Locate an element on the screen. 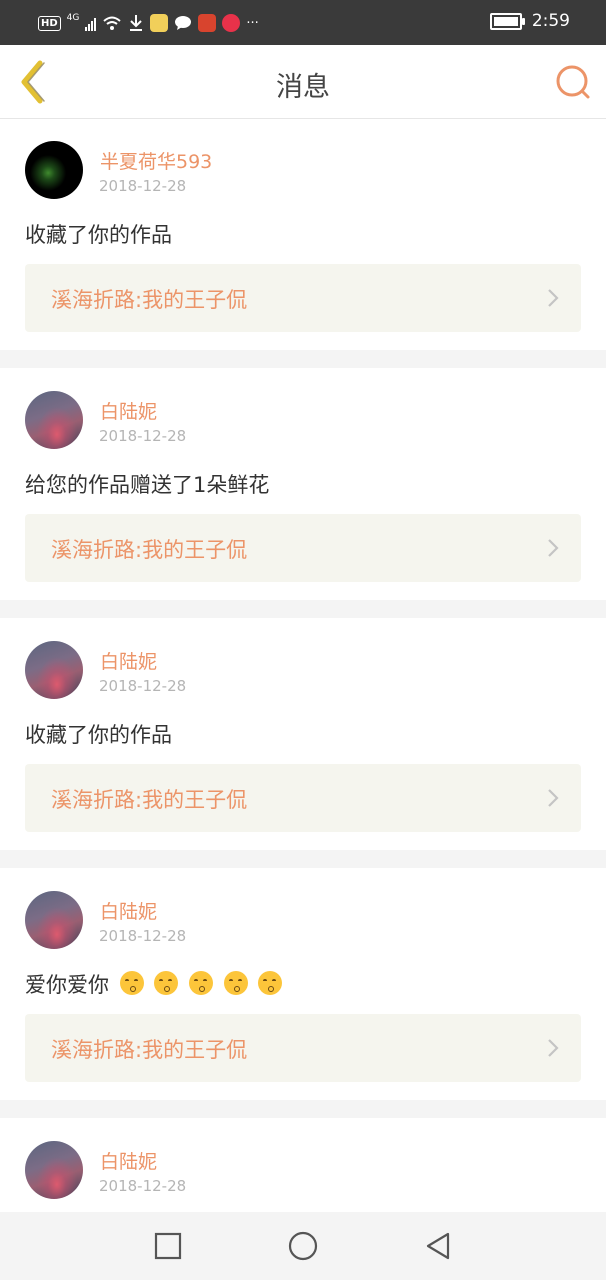 The width and height of the screenshot is (606, 1280). message-card: 白陆妮 2018-12-28 is located at coordinates (303, 1165).